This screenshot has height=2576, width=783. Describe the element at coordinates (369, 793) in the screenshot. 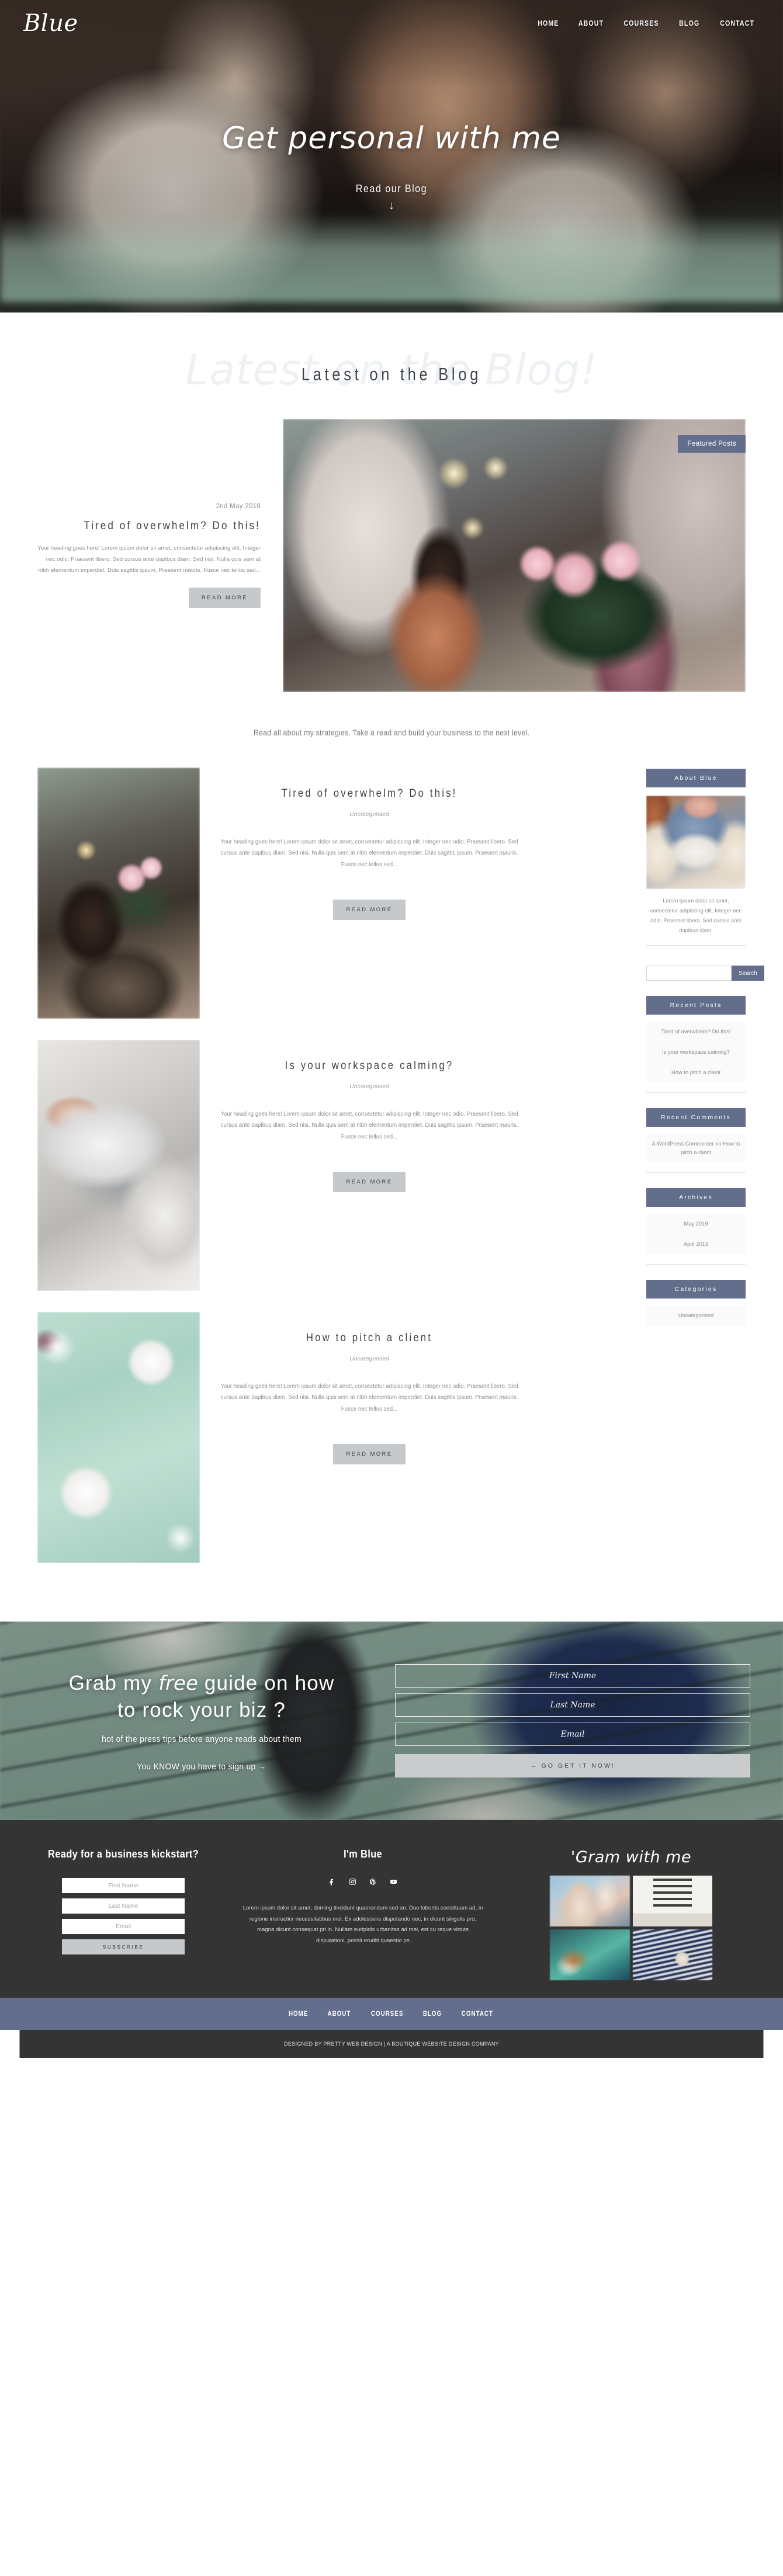

I see `post-title: Tired of overwhelm? Do this!` at that location.